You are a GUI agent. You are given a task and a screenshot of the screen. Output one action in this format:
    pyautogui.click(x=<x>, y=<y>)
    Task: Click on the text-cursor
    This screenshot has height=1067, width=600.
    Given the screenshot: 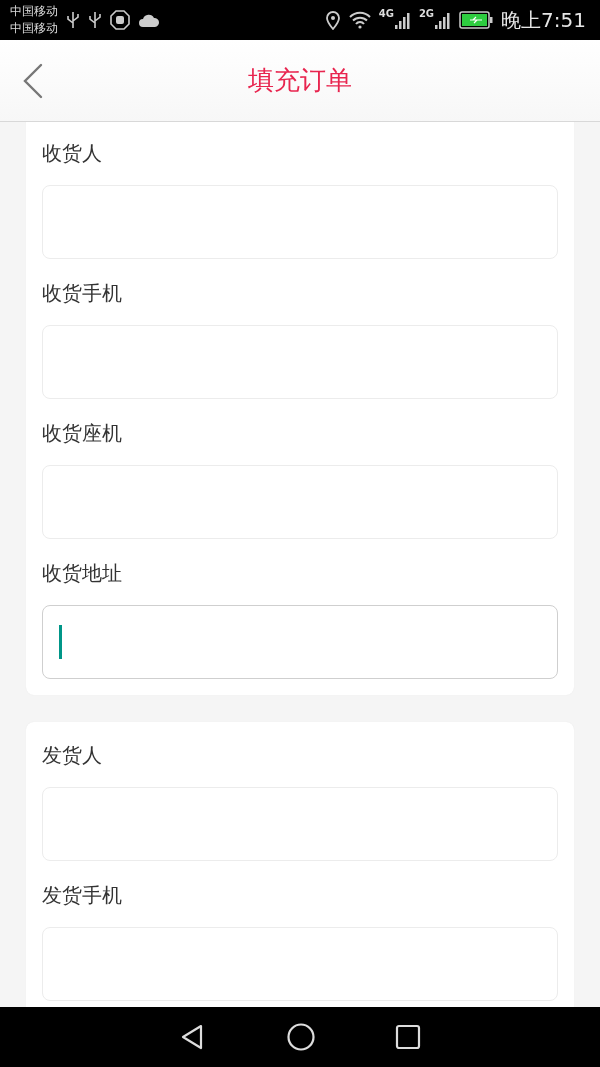 What is the action you would take?
    pyautogui.click(x=60, y=642)
    